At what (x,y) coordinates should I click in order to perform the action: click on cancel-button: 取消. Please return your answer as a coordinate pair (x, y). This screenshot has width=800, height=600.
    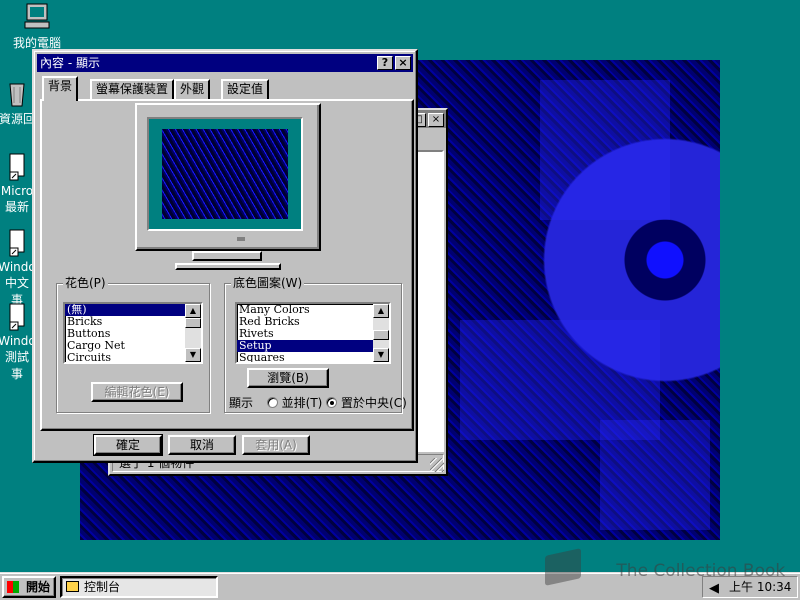
    Looking at the image, I should click on (202, 445).